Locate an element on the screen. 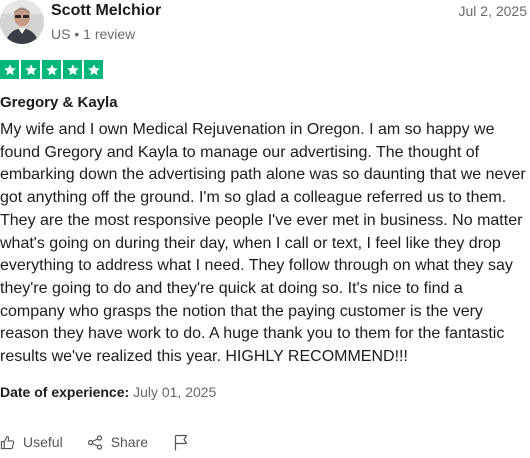 This screenshot has height=458, width=530. date-of-experience-label: Date of experience: is located at coordinates (65, 392).